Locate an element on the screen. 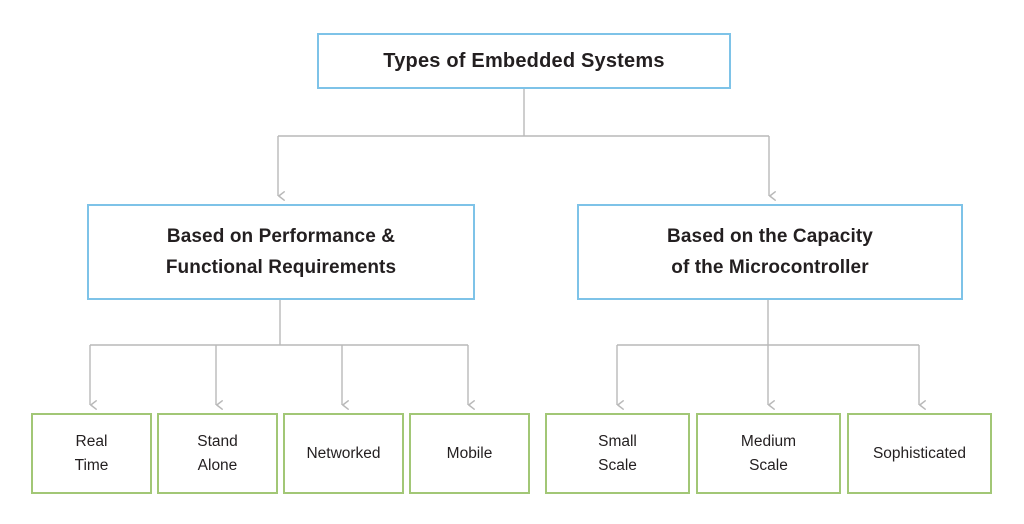 The height and width of the screenshot is (524, 1024). node-leaf-sophisticated-line1: Sophisticated is located at coordinates (919, 453).